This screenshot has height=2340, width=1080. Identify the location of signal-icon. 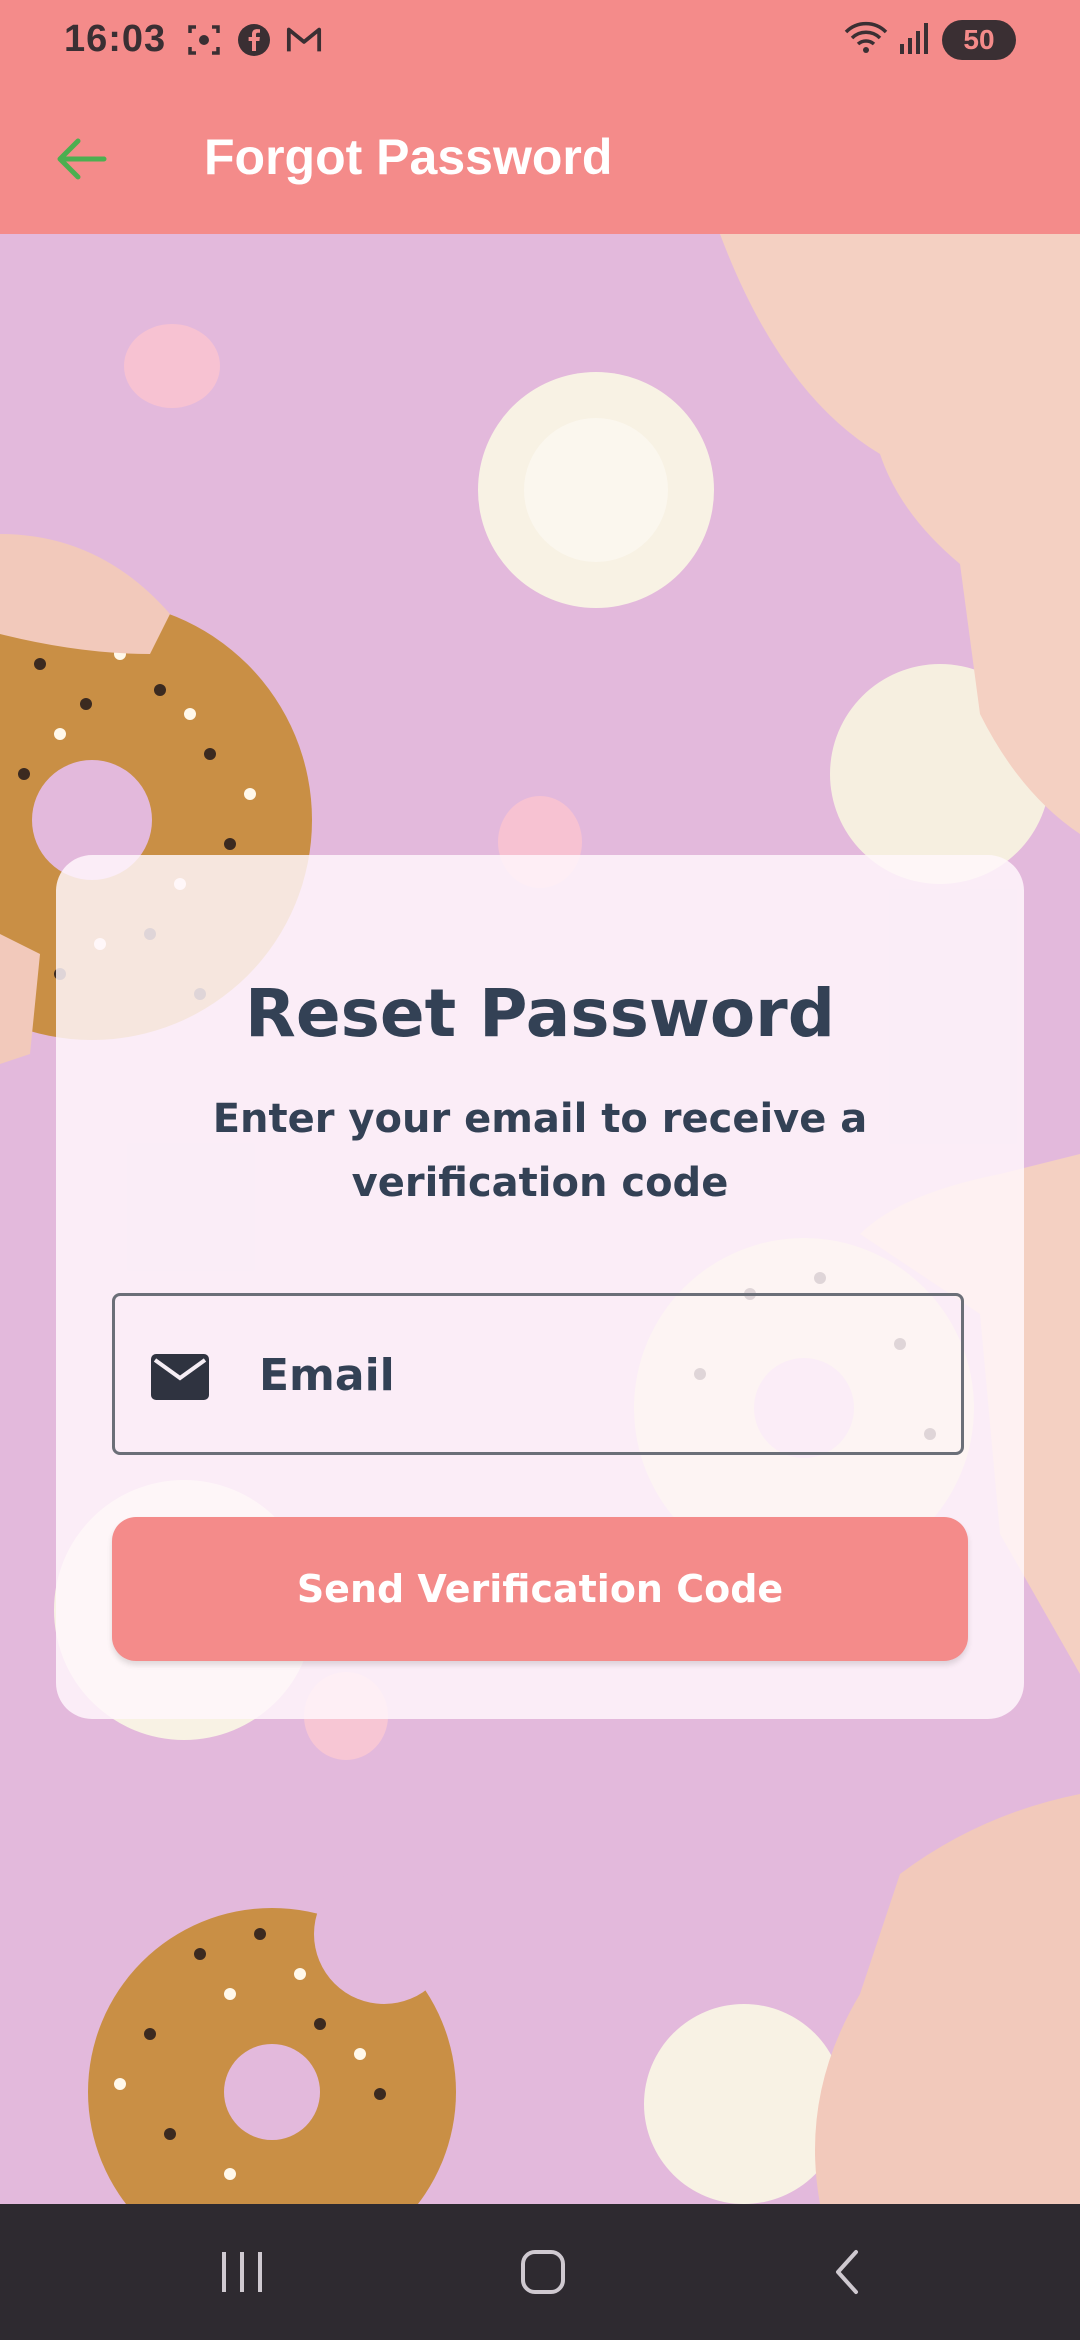
(915, 40).